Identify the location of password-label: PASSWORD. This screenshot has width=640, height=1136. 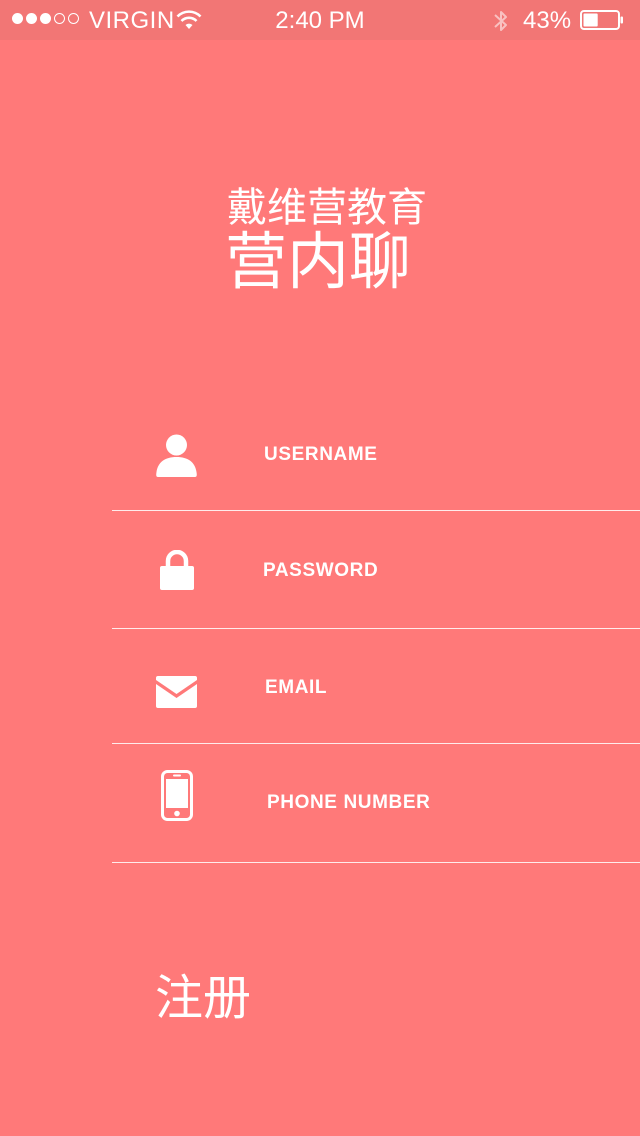
(321, 570).